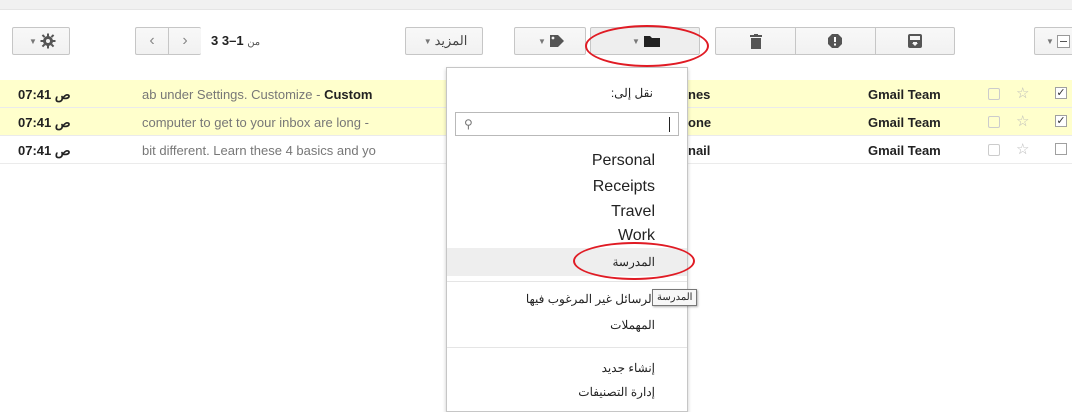 This screenshot has width=1072, height=412. I want to click on snippet-text: computer to get to your inbox are long -, so click(255, 122).